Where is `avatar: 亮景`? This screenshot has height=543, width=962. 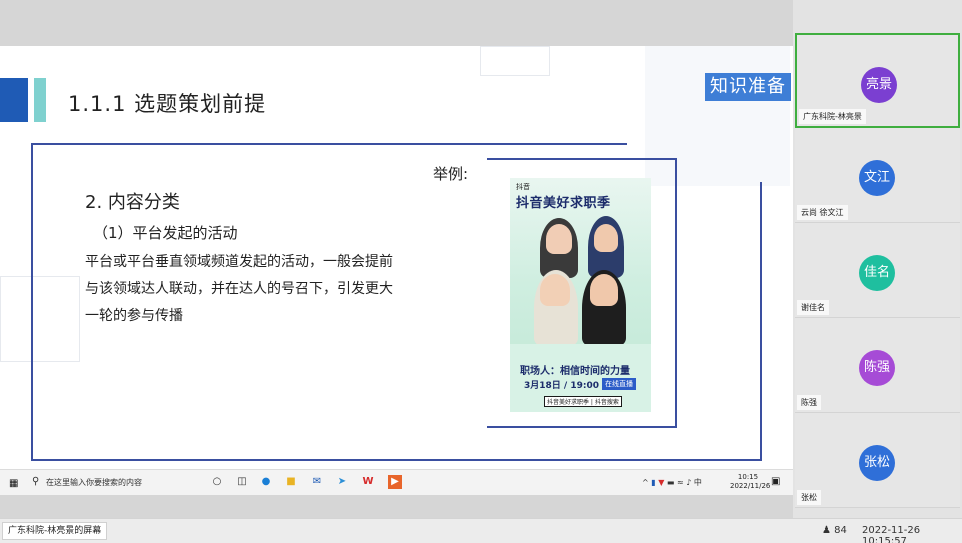
avatar: 亮景 is located at coordinates (879, 85).